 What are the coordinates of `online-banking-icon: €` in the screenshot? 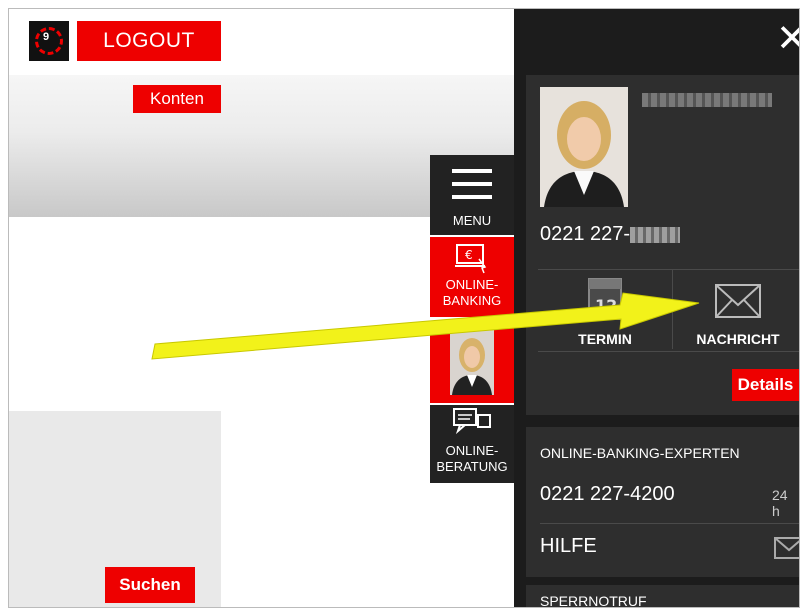 It's located at (471, 259).